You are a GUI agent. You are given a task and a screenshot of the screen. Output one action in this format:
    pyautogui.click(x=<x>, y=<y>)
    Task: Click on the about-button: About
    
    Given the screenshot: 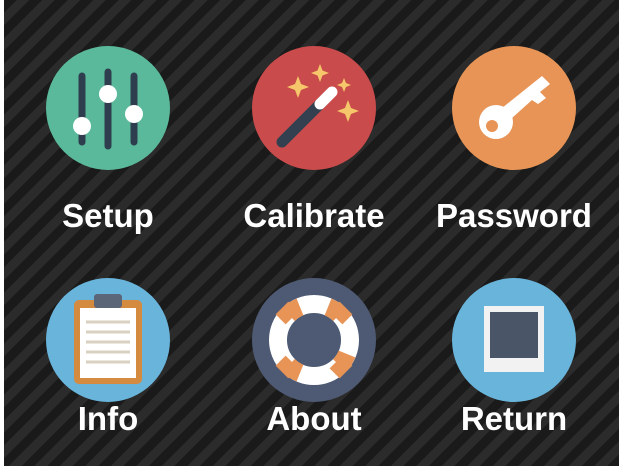 What is the action you would take?
    pyautogui.click(x=312, y=350)
    